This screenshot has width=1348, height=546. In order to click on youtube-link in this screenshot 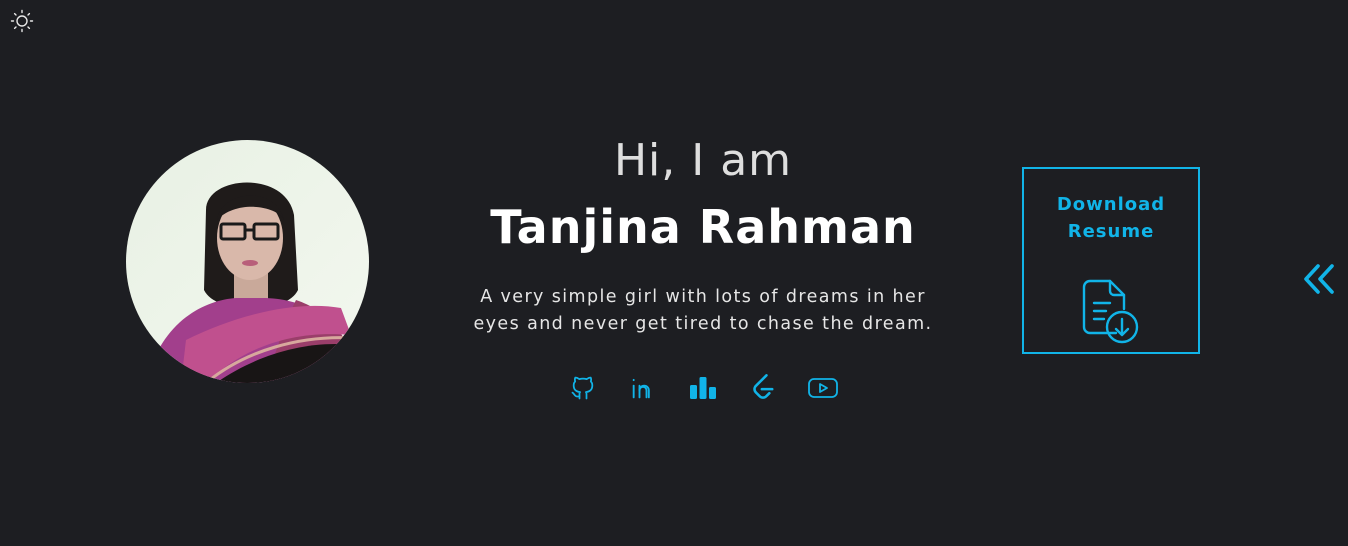, I will do `click(823, 388)`.